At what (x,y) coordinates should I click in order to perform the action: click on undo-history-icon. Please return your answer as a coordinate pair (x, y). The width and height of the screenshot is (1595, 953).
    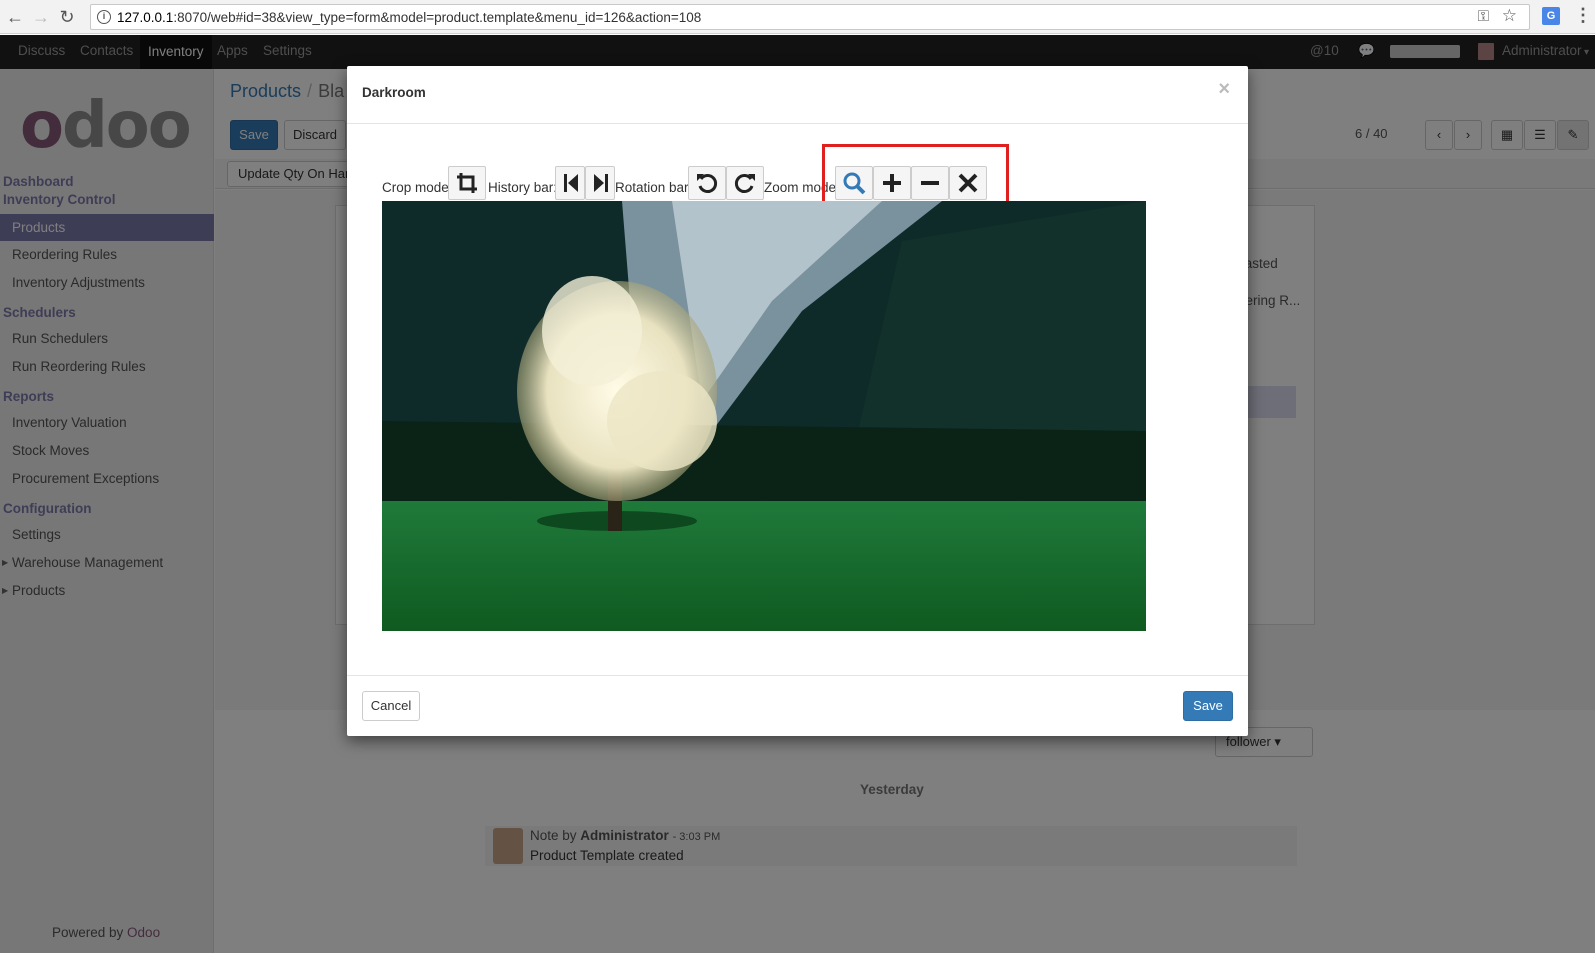
    Looking at the image, I should click on (570, 183).